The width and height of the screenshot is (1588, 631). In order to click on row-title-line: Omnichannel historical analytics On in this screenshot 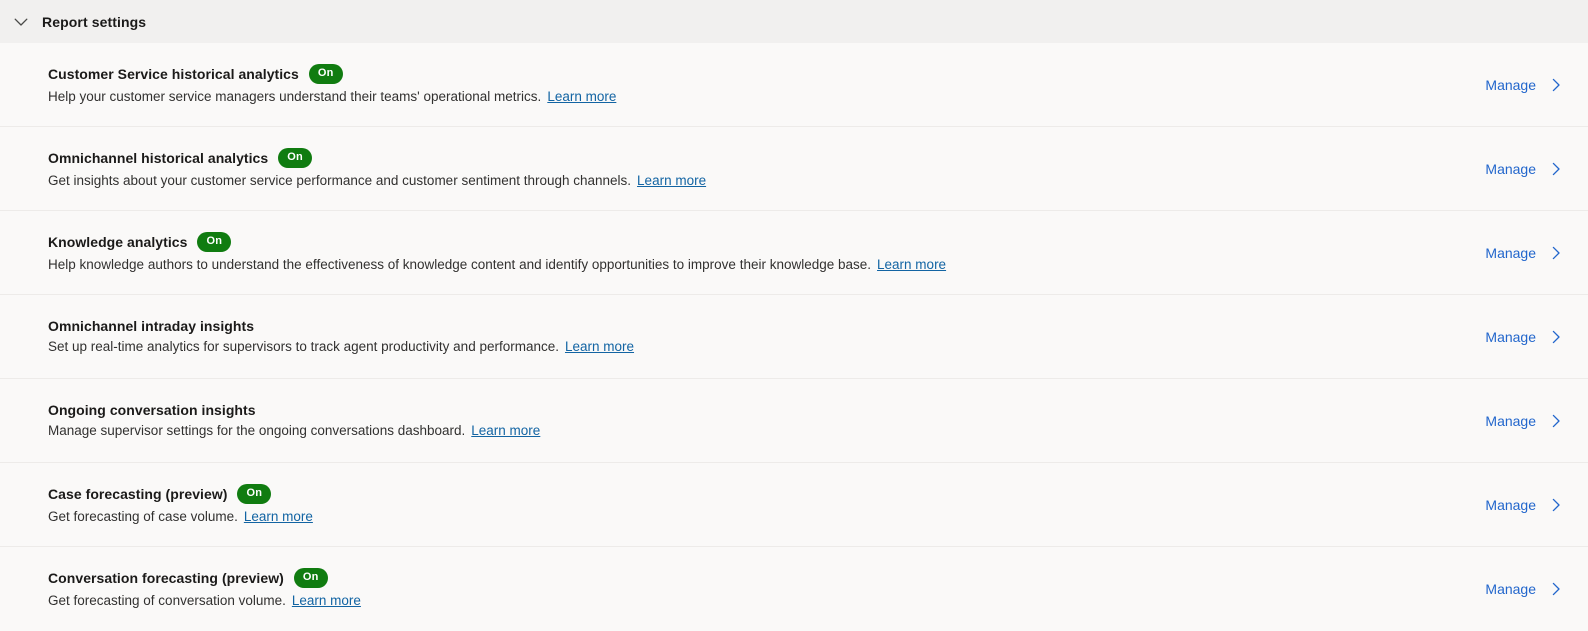, I will do `click(377, 157)`.